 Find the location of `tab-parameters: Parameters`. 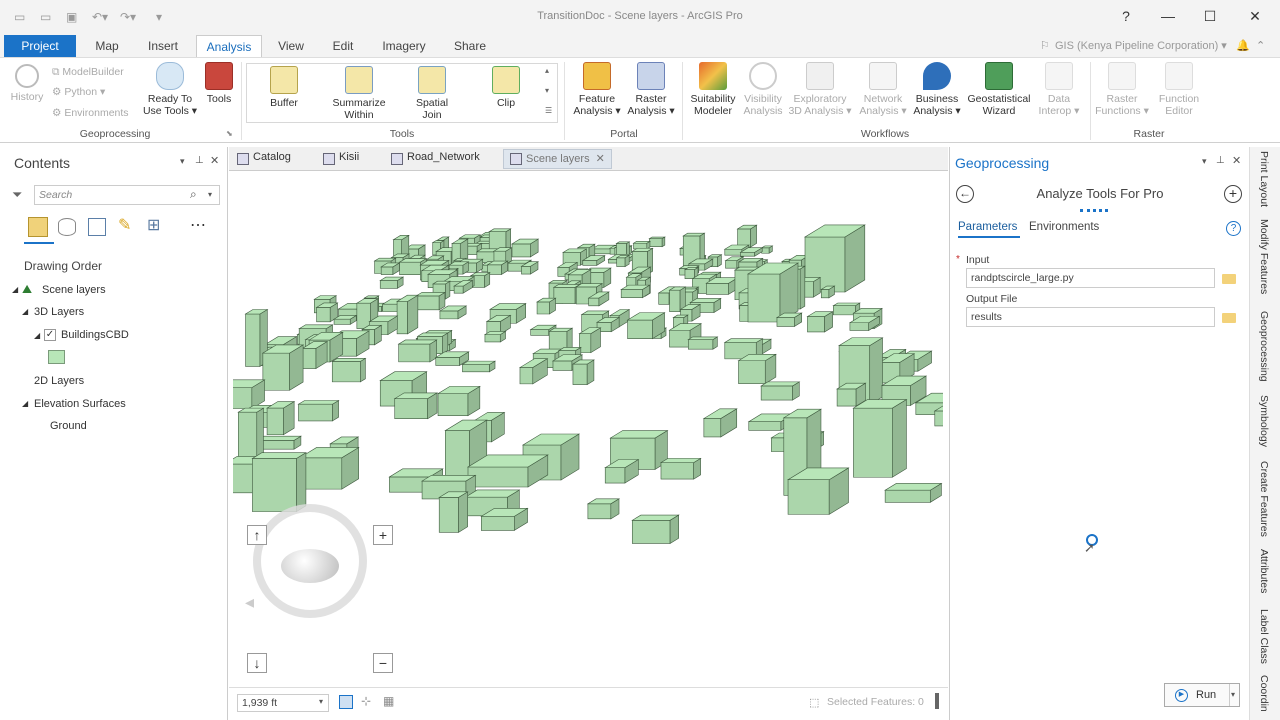

tab-parameters: Parameters is located at coordinates (987, 227).